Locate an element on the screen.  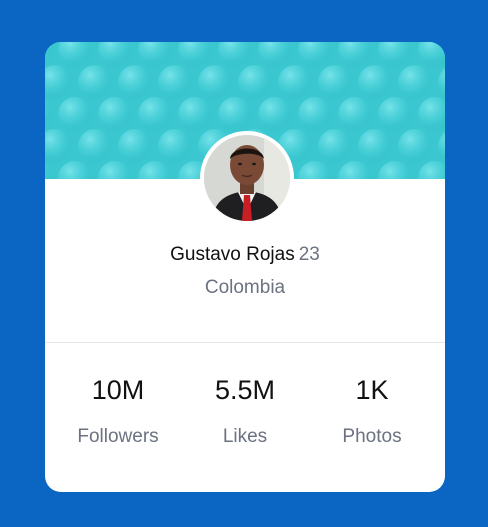
stat-value: 5.5M is located at coordinates (245, 390).